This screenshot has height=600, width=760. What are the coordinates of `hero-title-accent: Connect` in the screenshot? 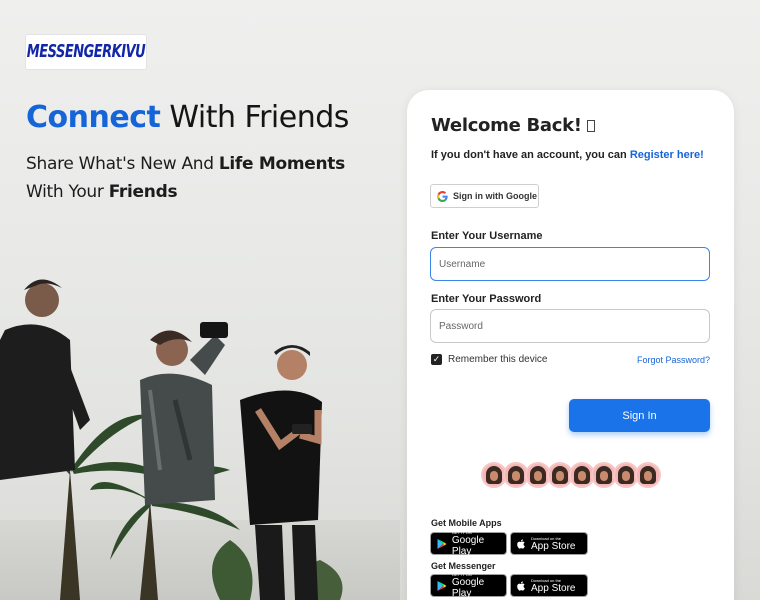 It's located at (93, 117).